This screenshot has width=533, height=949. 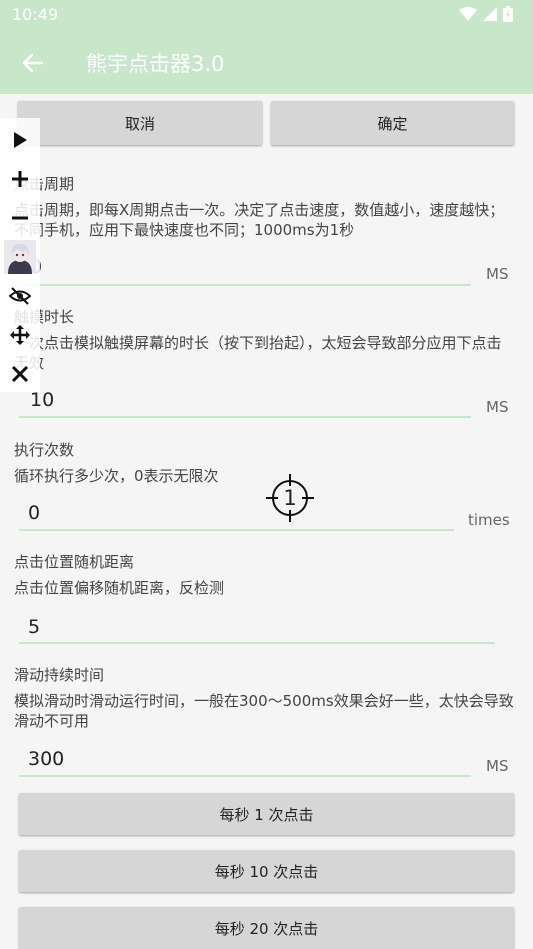 I want to click on close-button, so click(x=20, y=374).